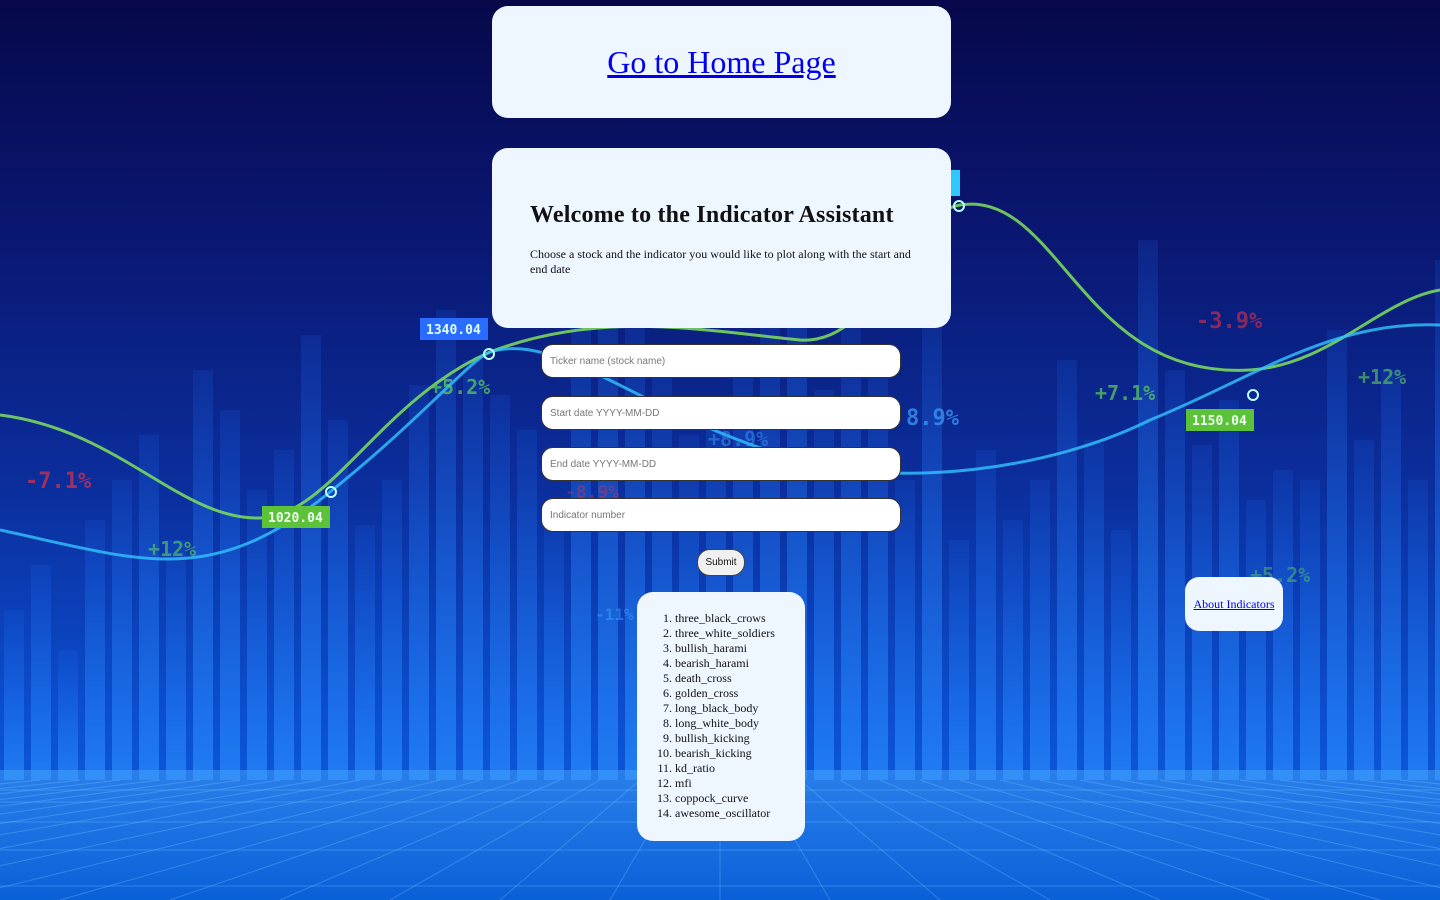 The image size is (1440, 900). Describe the element at coordinates (725, 783) in the screenshot. I see `indicator-list-item: mfi` at that location.